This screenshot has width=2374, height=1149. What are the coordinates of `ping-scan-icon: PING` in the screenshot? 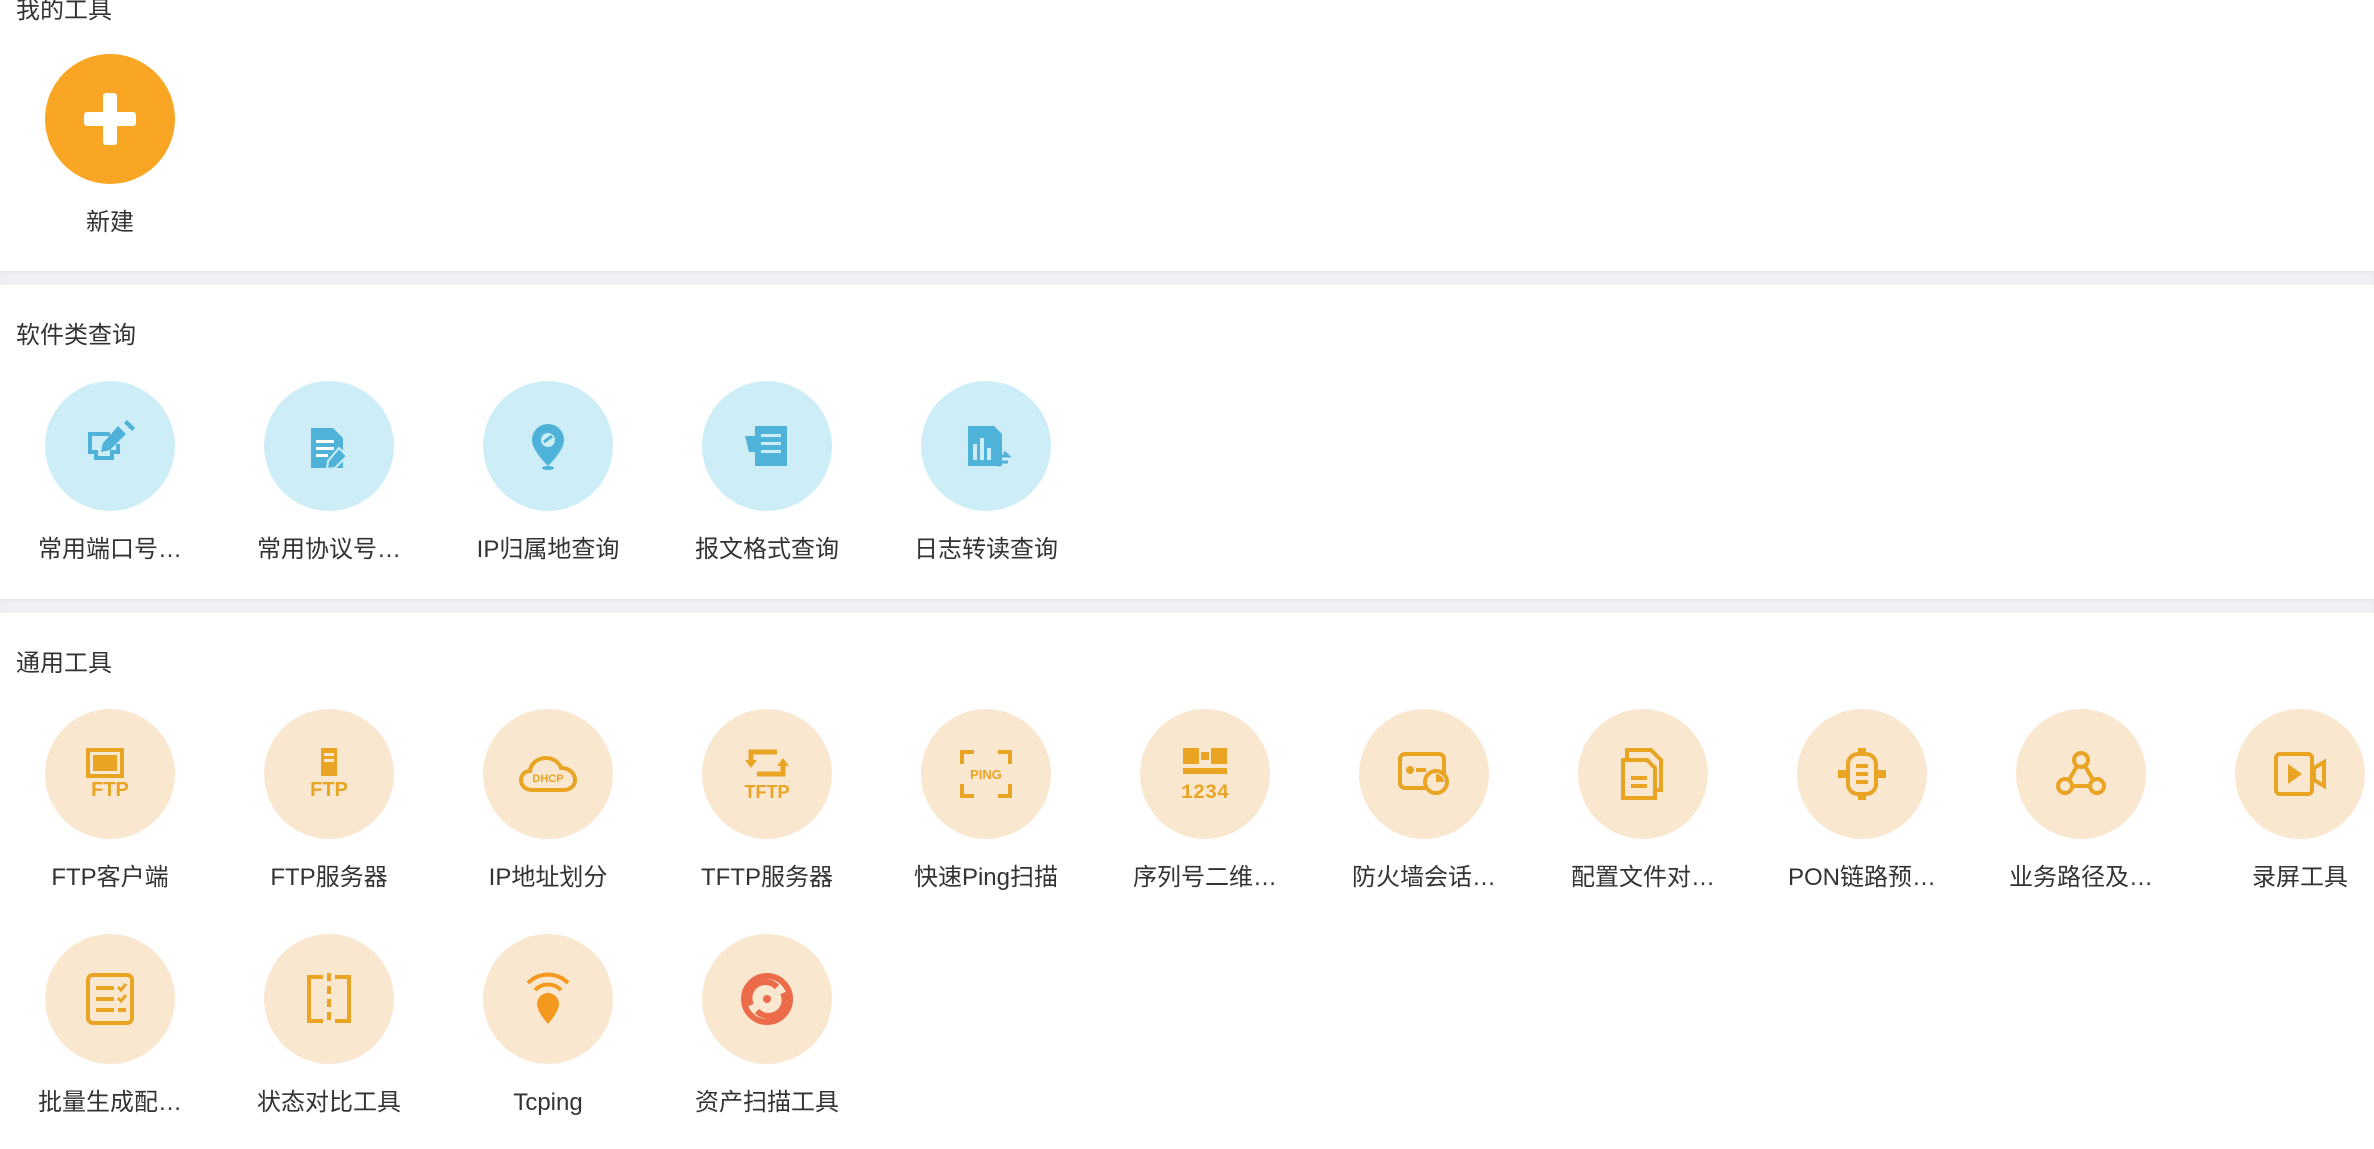 It's located at (986, 774).